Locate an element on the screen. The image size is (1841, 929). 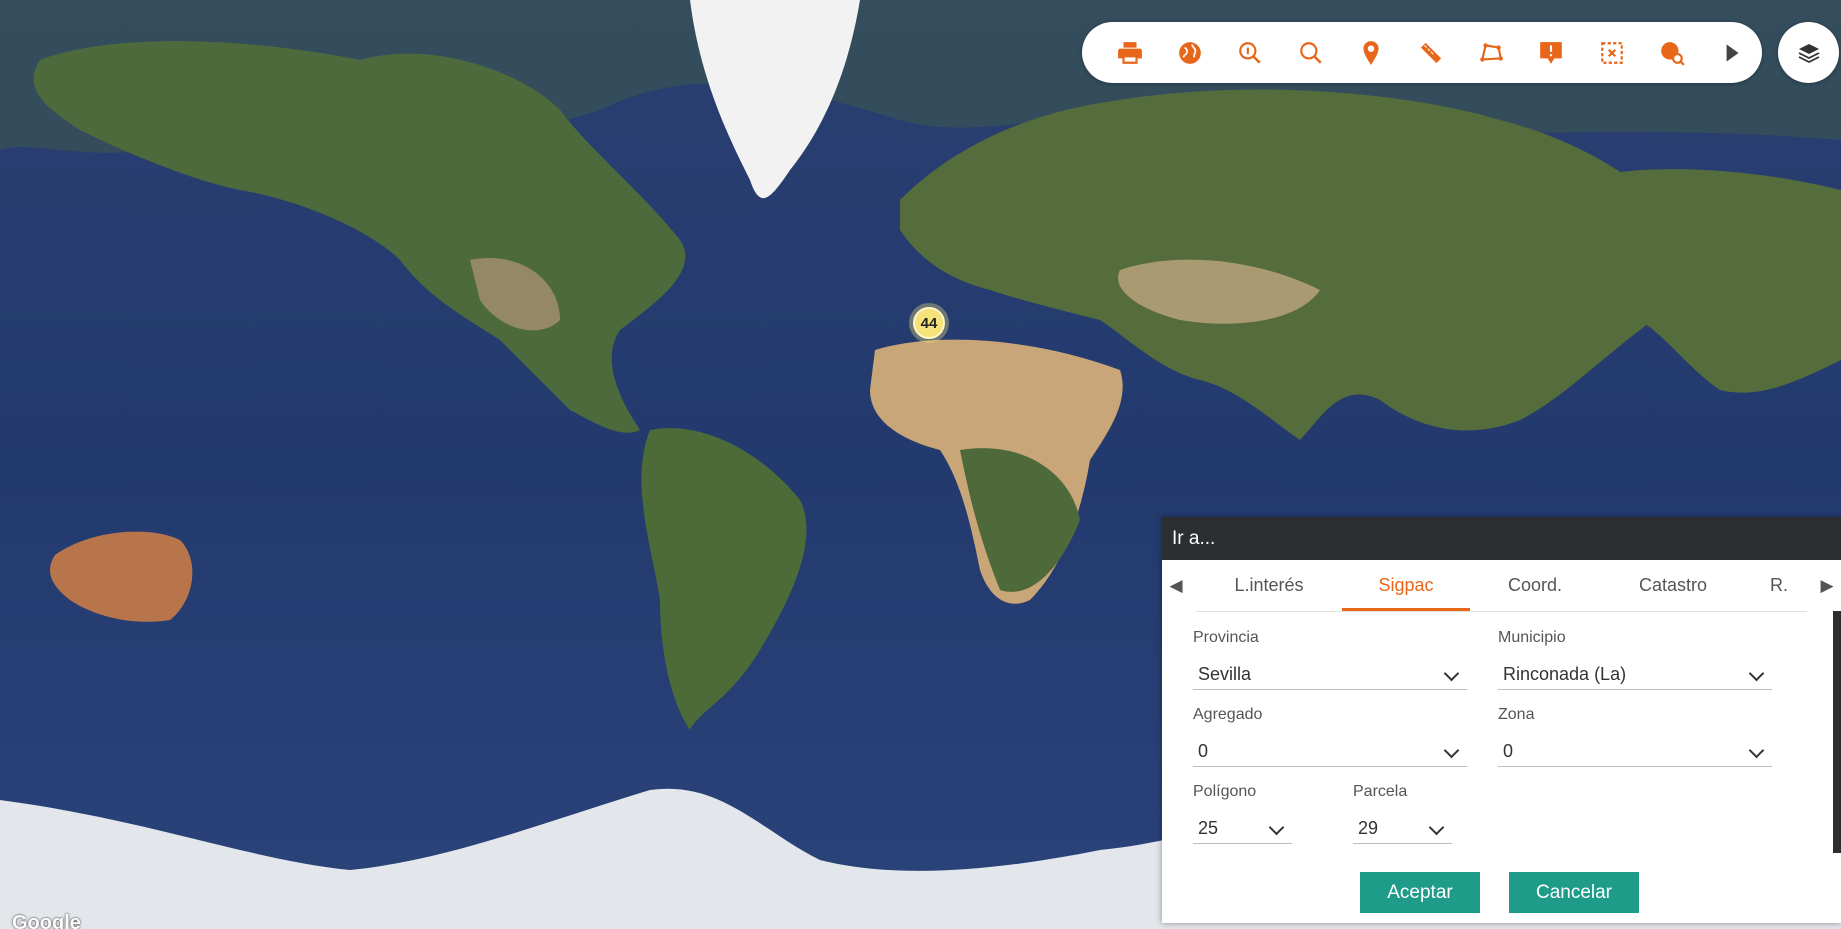
select-area-icon is located at coordinates (1611, 52).